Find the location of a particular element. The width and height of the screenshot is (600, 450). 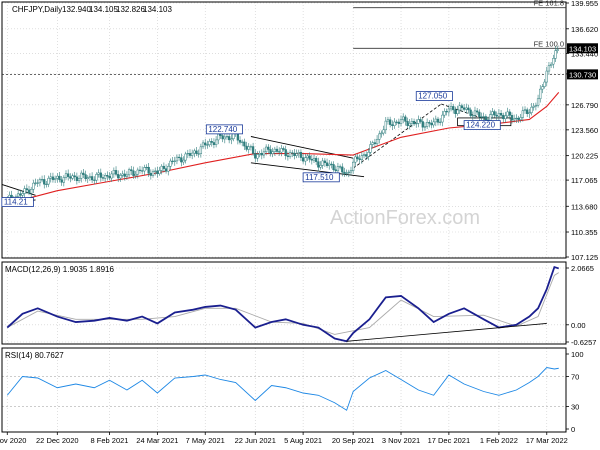

annotation-label: 122.740 is located at coordinates (222, 129).